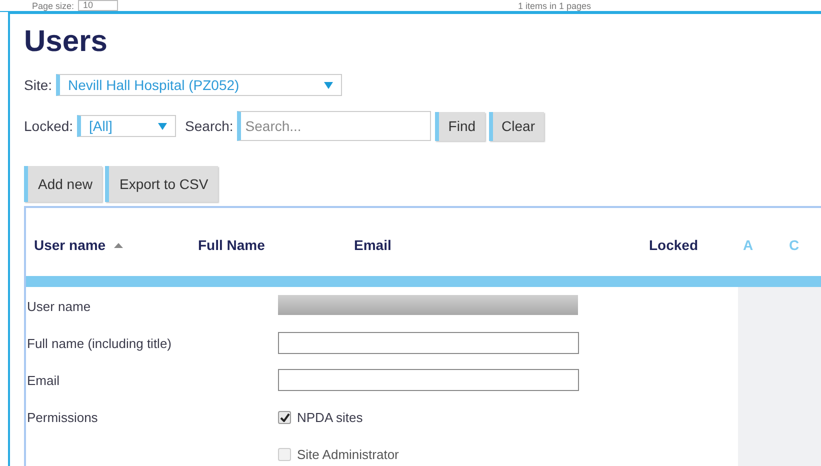  Describe the element at coordinates (63, 184) in the screenshot. I see `add-new-button: Add new` at that location.